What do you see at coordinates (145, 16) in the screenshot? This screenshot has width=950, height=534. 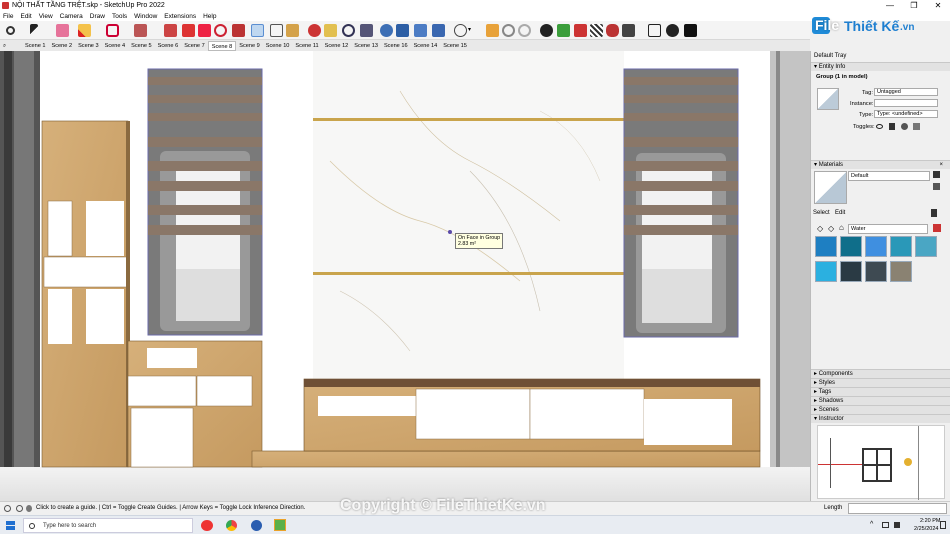 I see `menu-window: Window` at bounding box center [145, 16].